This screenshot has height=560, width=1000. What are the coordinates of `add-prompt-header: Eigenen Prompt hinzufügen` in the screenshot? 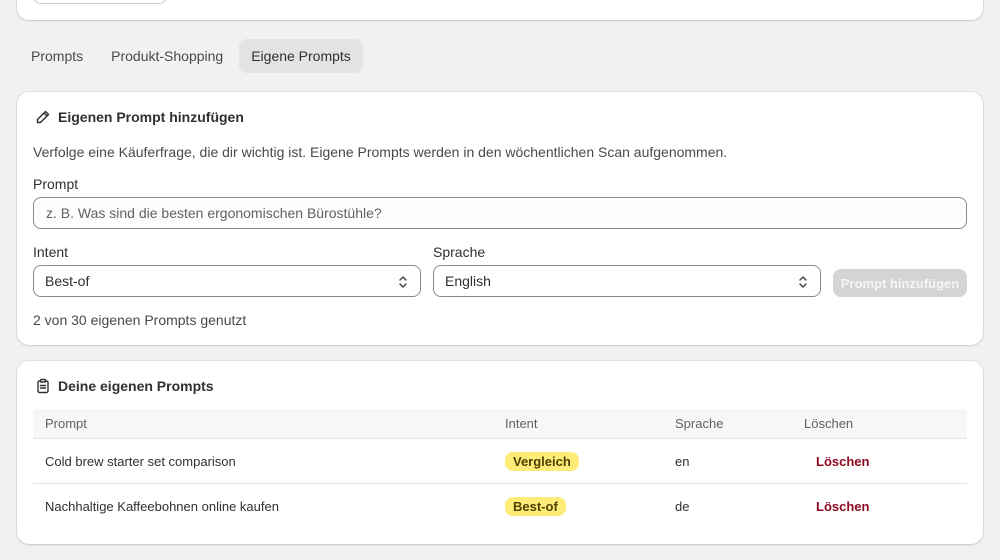 It's located at (139, 117).